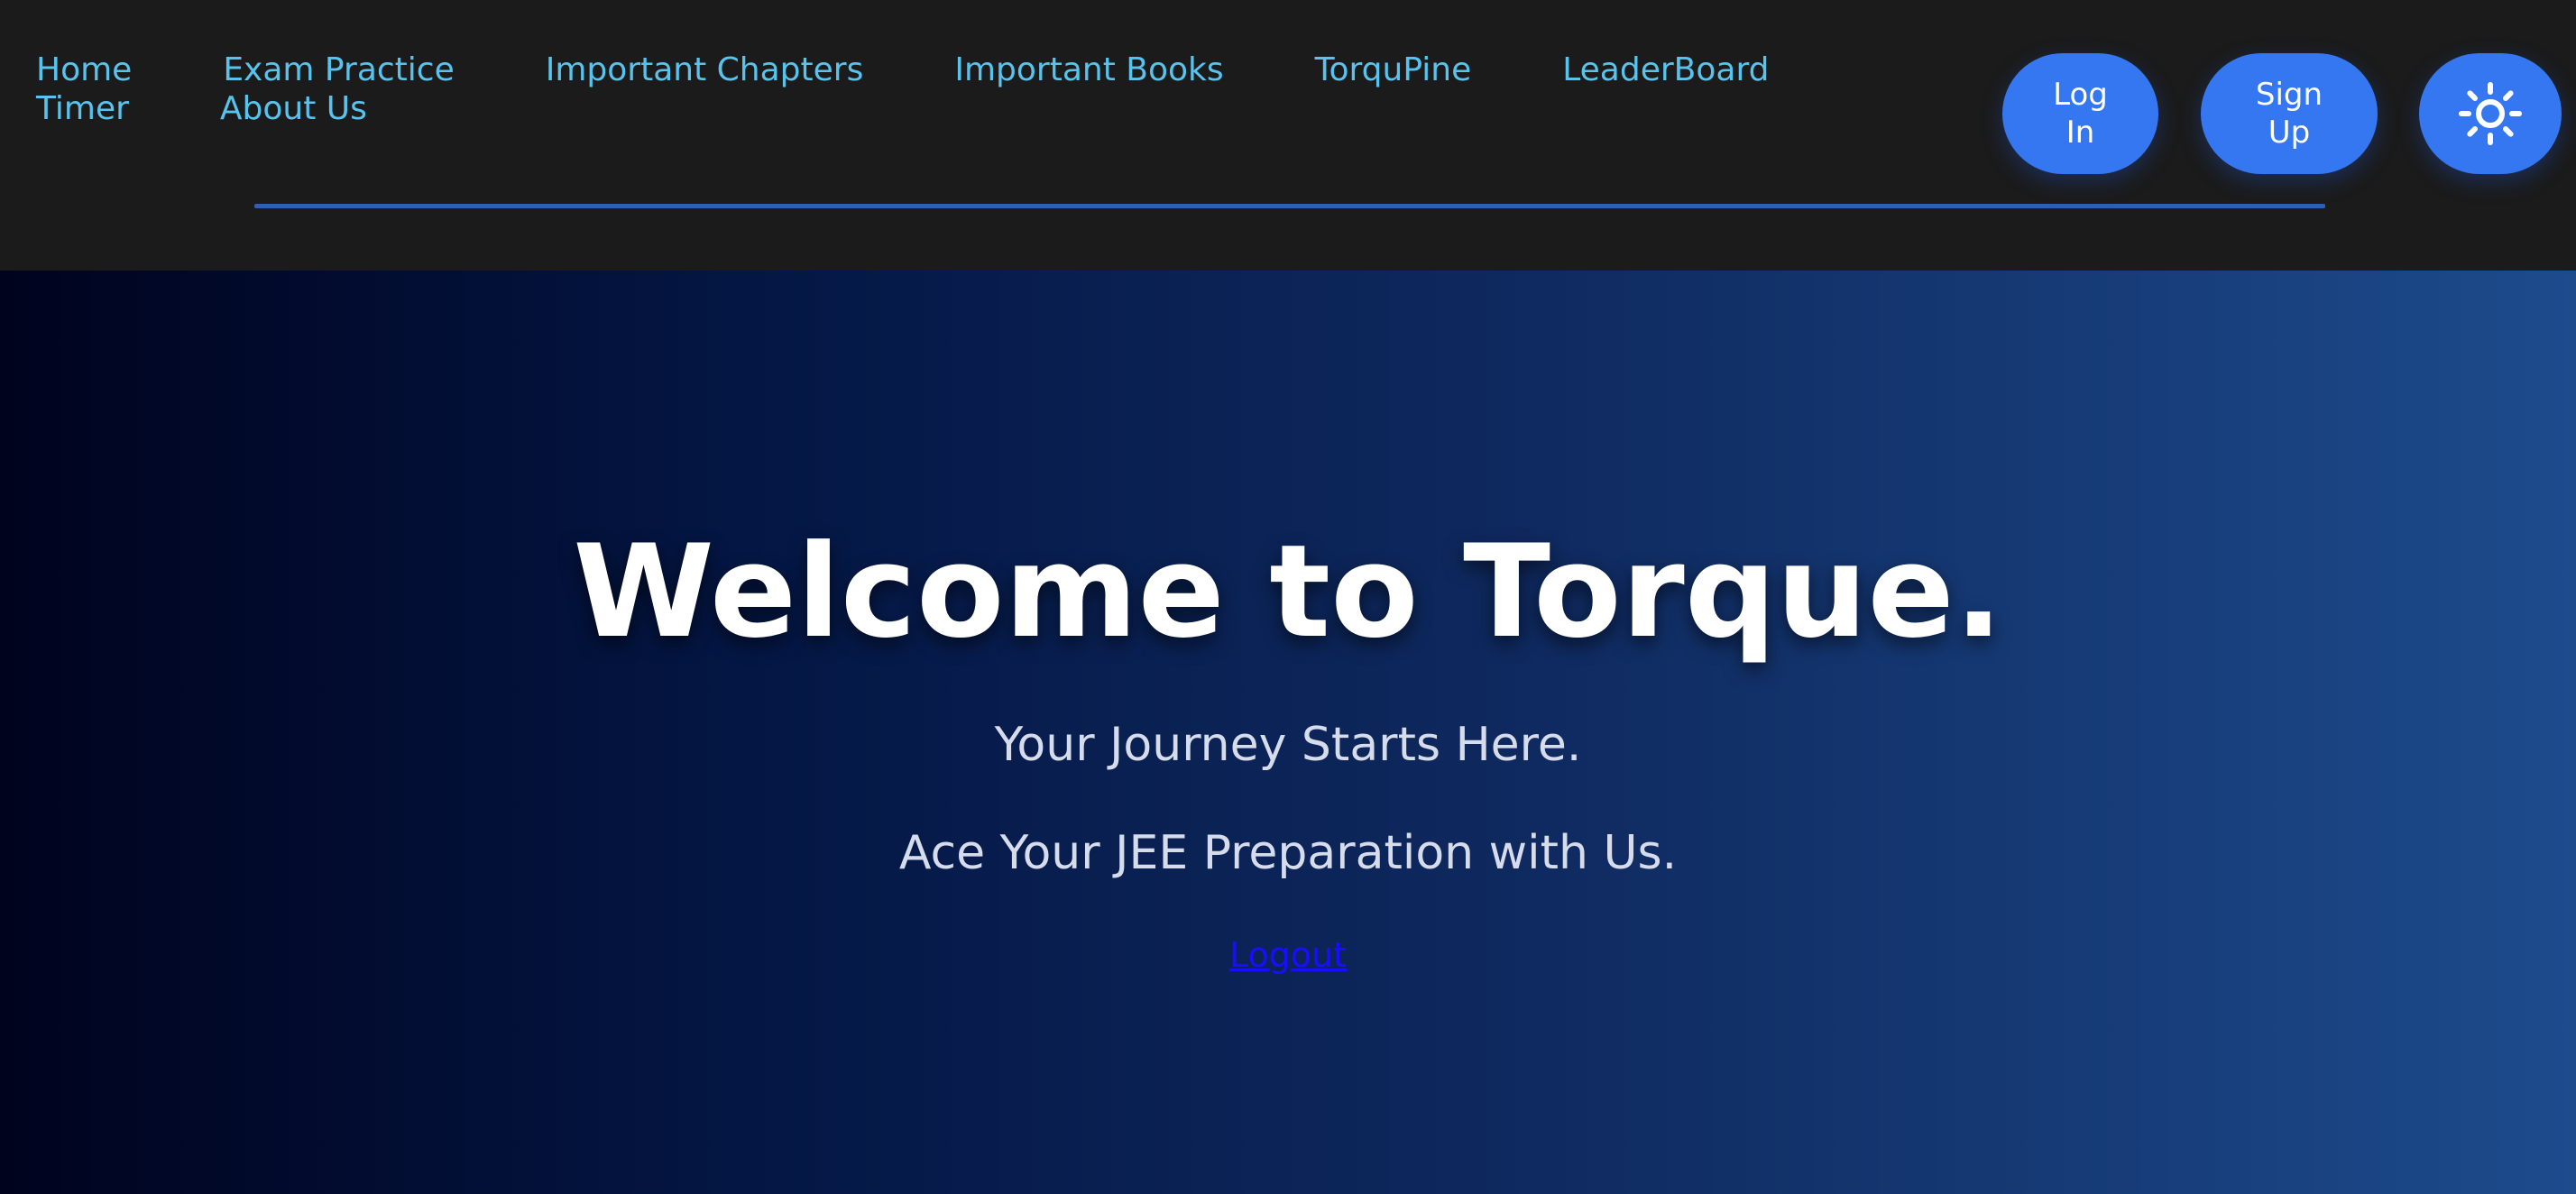 This screenshot has width=2576, height=1194. I want to click on nav-link-home: Home, so click(84, 70).